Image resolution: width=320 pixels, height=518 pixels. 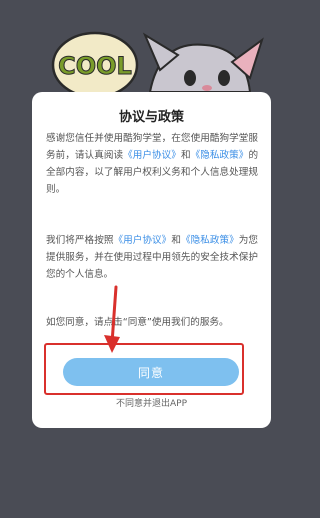 I want to click on highlight-annotation-box, so click(x=144, y=369).